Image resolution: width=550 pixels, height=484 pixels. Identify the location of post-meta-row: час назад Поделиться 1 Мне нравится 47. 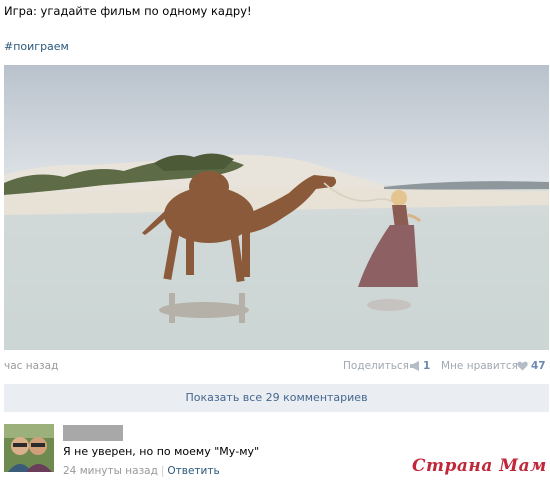
(275, 366).